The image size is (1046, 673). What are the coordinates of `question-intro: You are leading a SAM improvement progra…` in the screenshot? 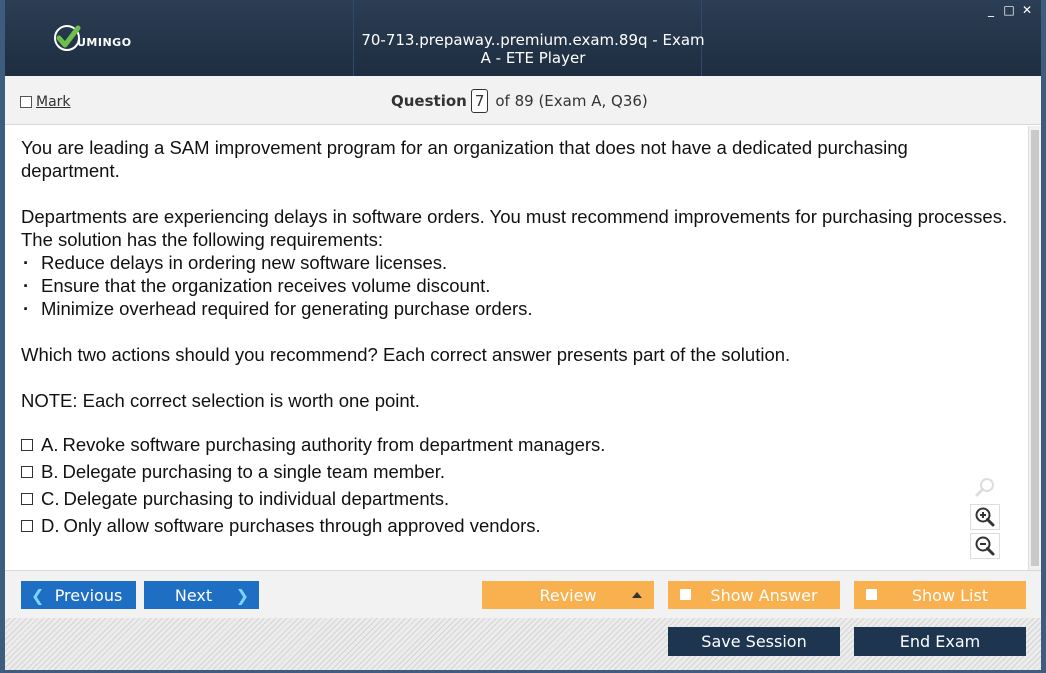 It's located at (464, 159).